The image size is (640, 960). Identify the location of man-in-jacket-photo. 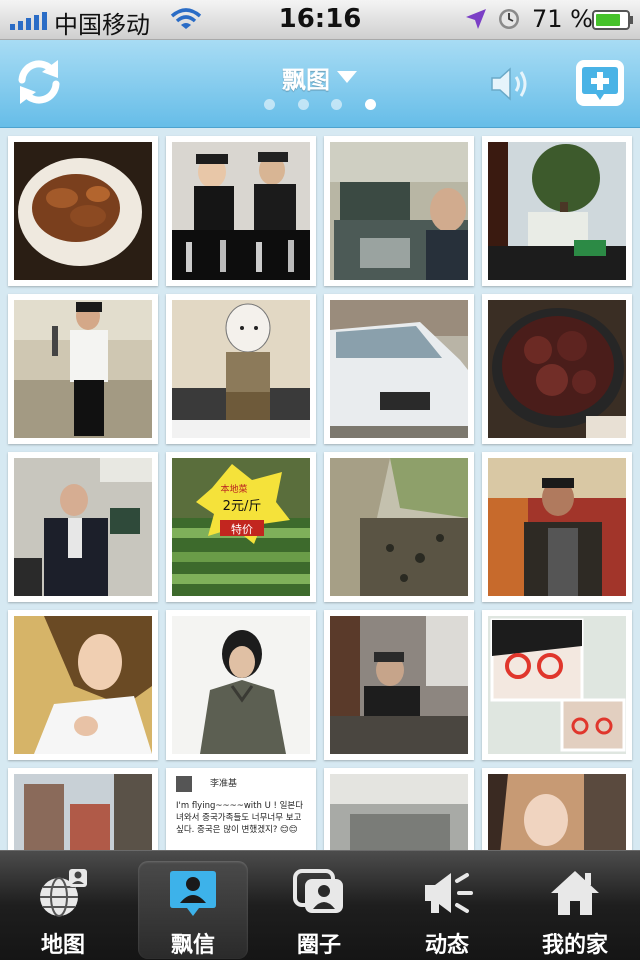
(241, 685).